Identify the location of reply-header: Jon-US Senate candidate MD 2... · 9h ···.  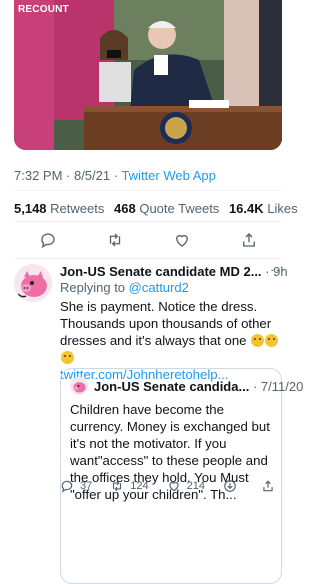
(174, 270).